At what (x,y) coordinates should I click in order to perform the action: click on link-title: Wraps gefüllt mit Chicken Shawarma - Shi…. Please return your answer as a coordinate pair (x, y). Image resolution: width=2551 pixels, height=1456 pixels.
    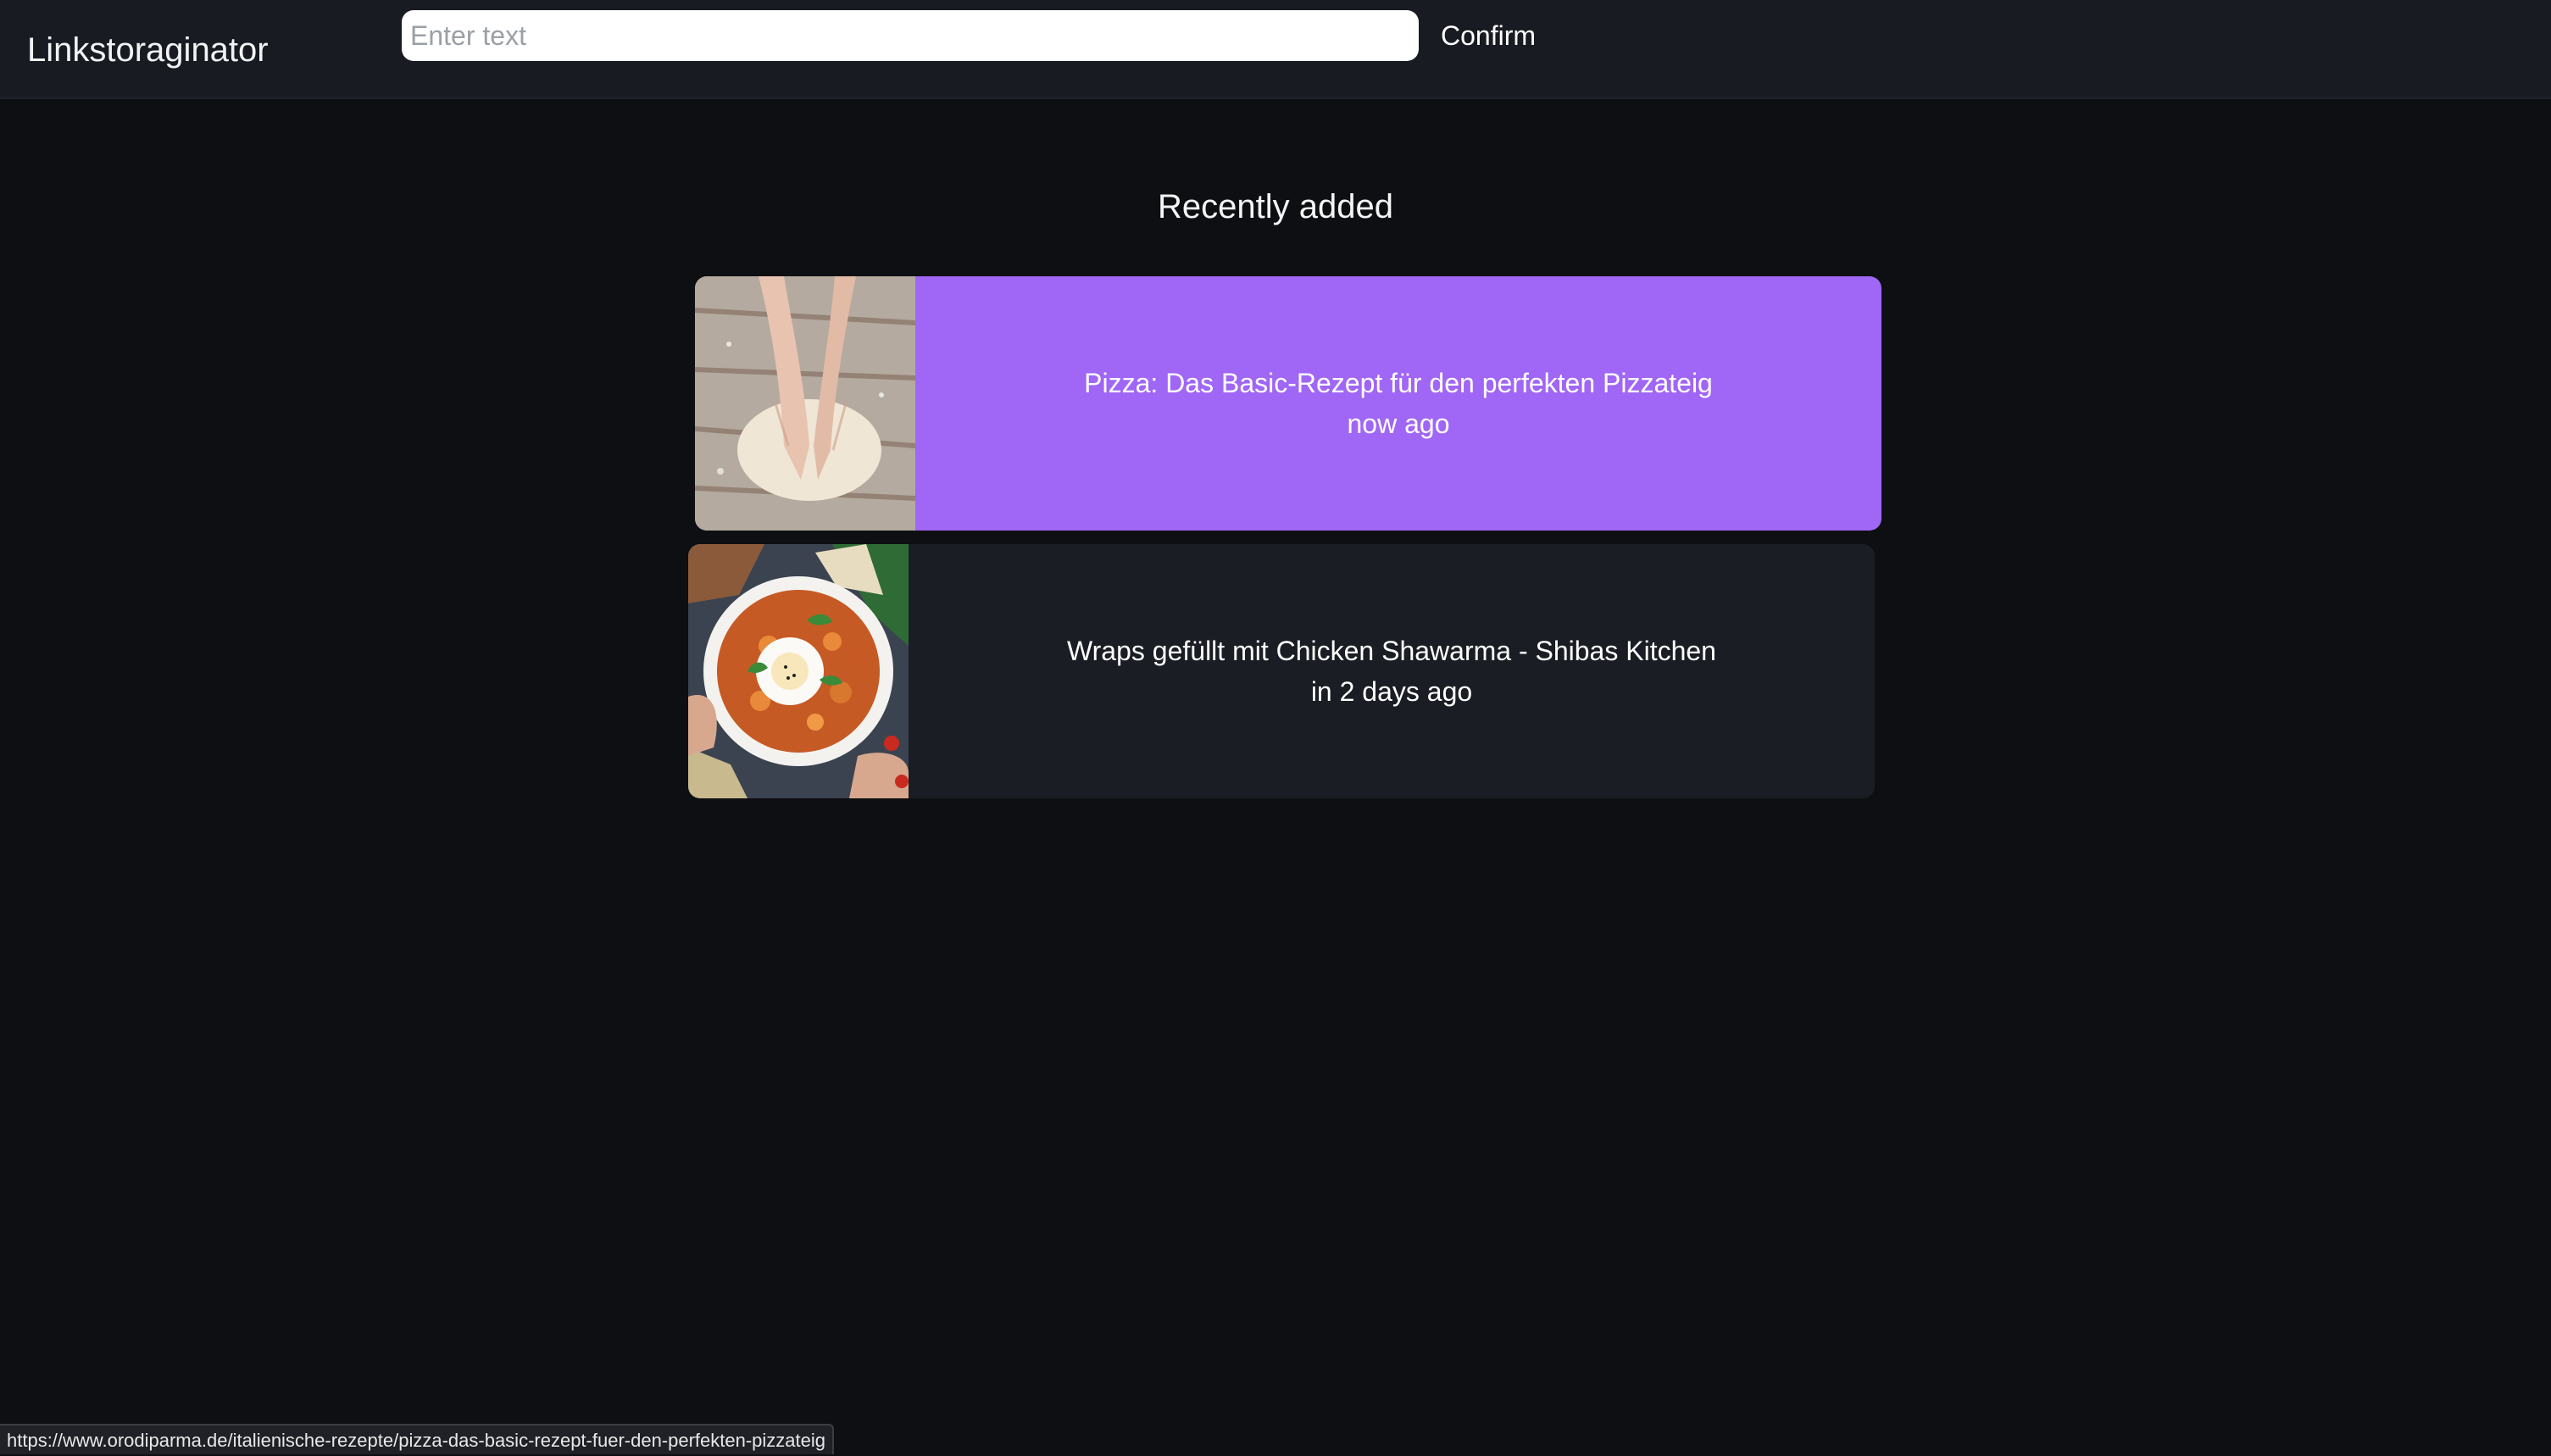
    Looking at the image, I should click on (1391, 651).